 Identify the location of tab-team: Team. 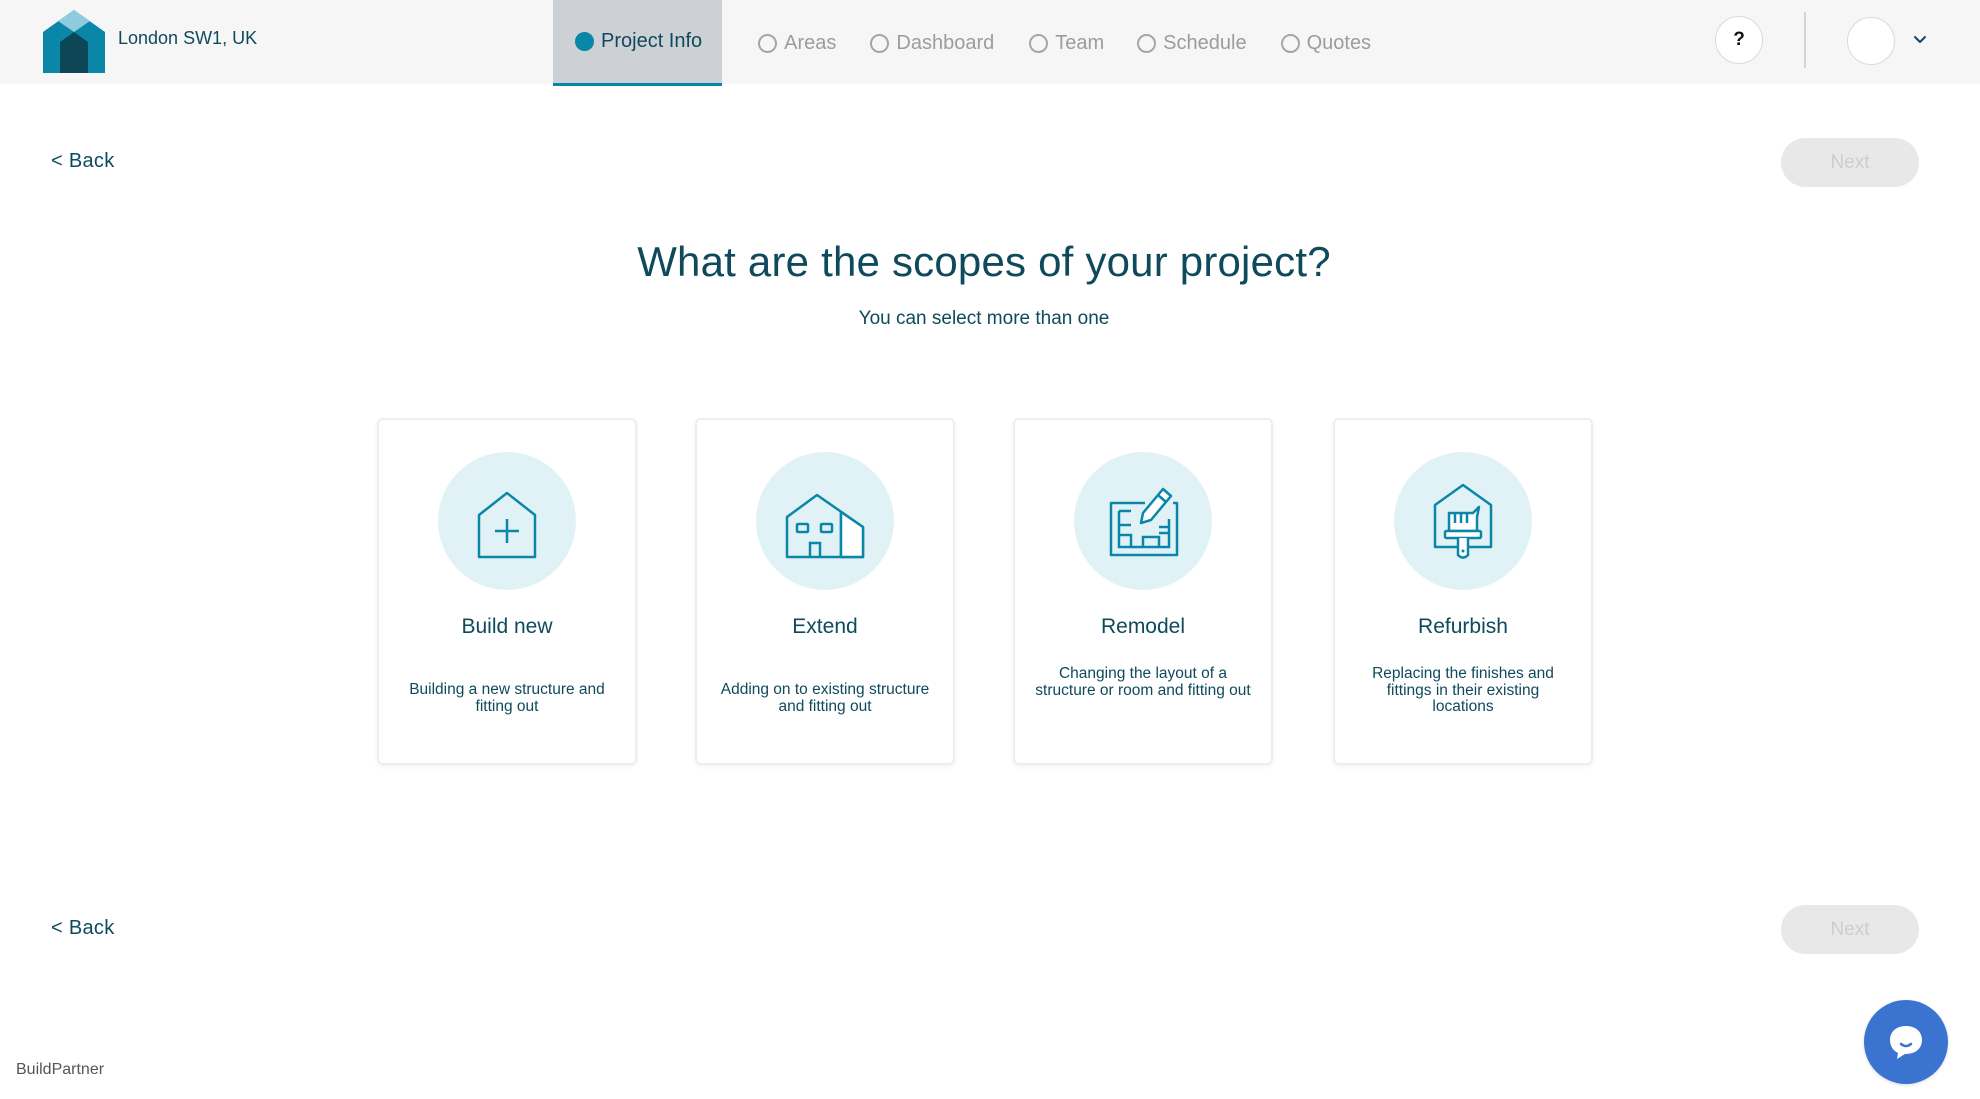
(1066, 43).